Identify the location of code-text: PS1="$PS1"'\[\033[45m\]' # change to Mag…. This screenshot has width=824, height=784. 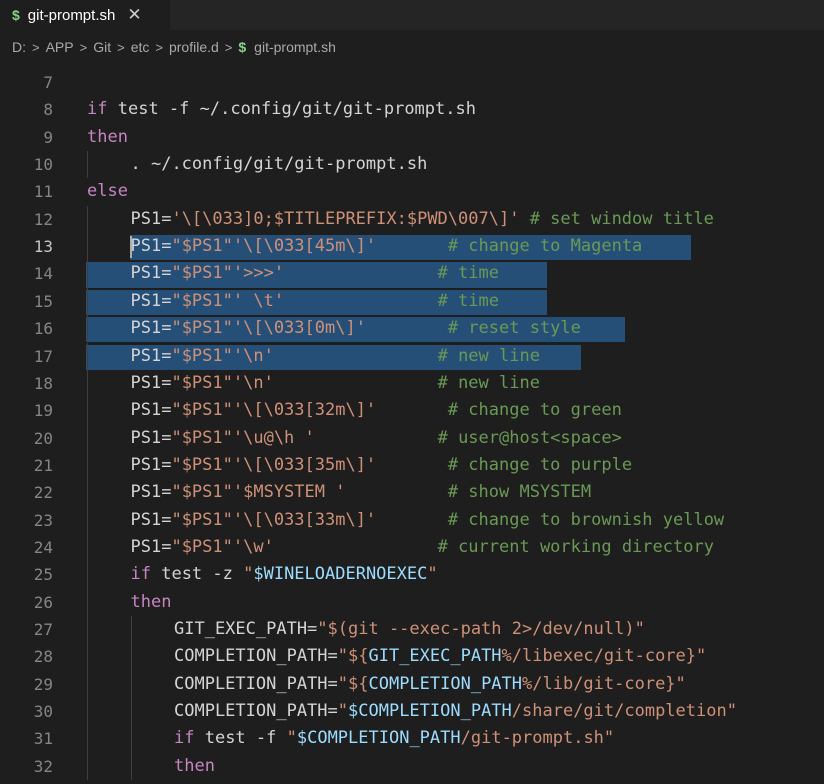
(387, 246).